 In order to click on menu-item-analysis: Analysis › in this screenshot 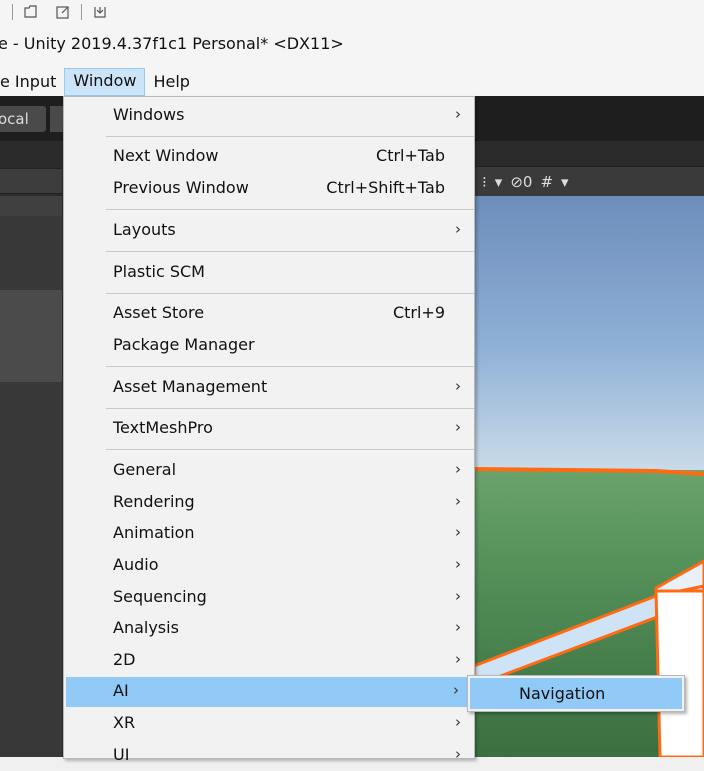, I will do `click(269, 629)`.